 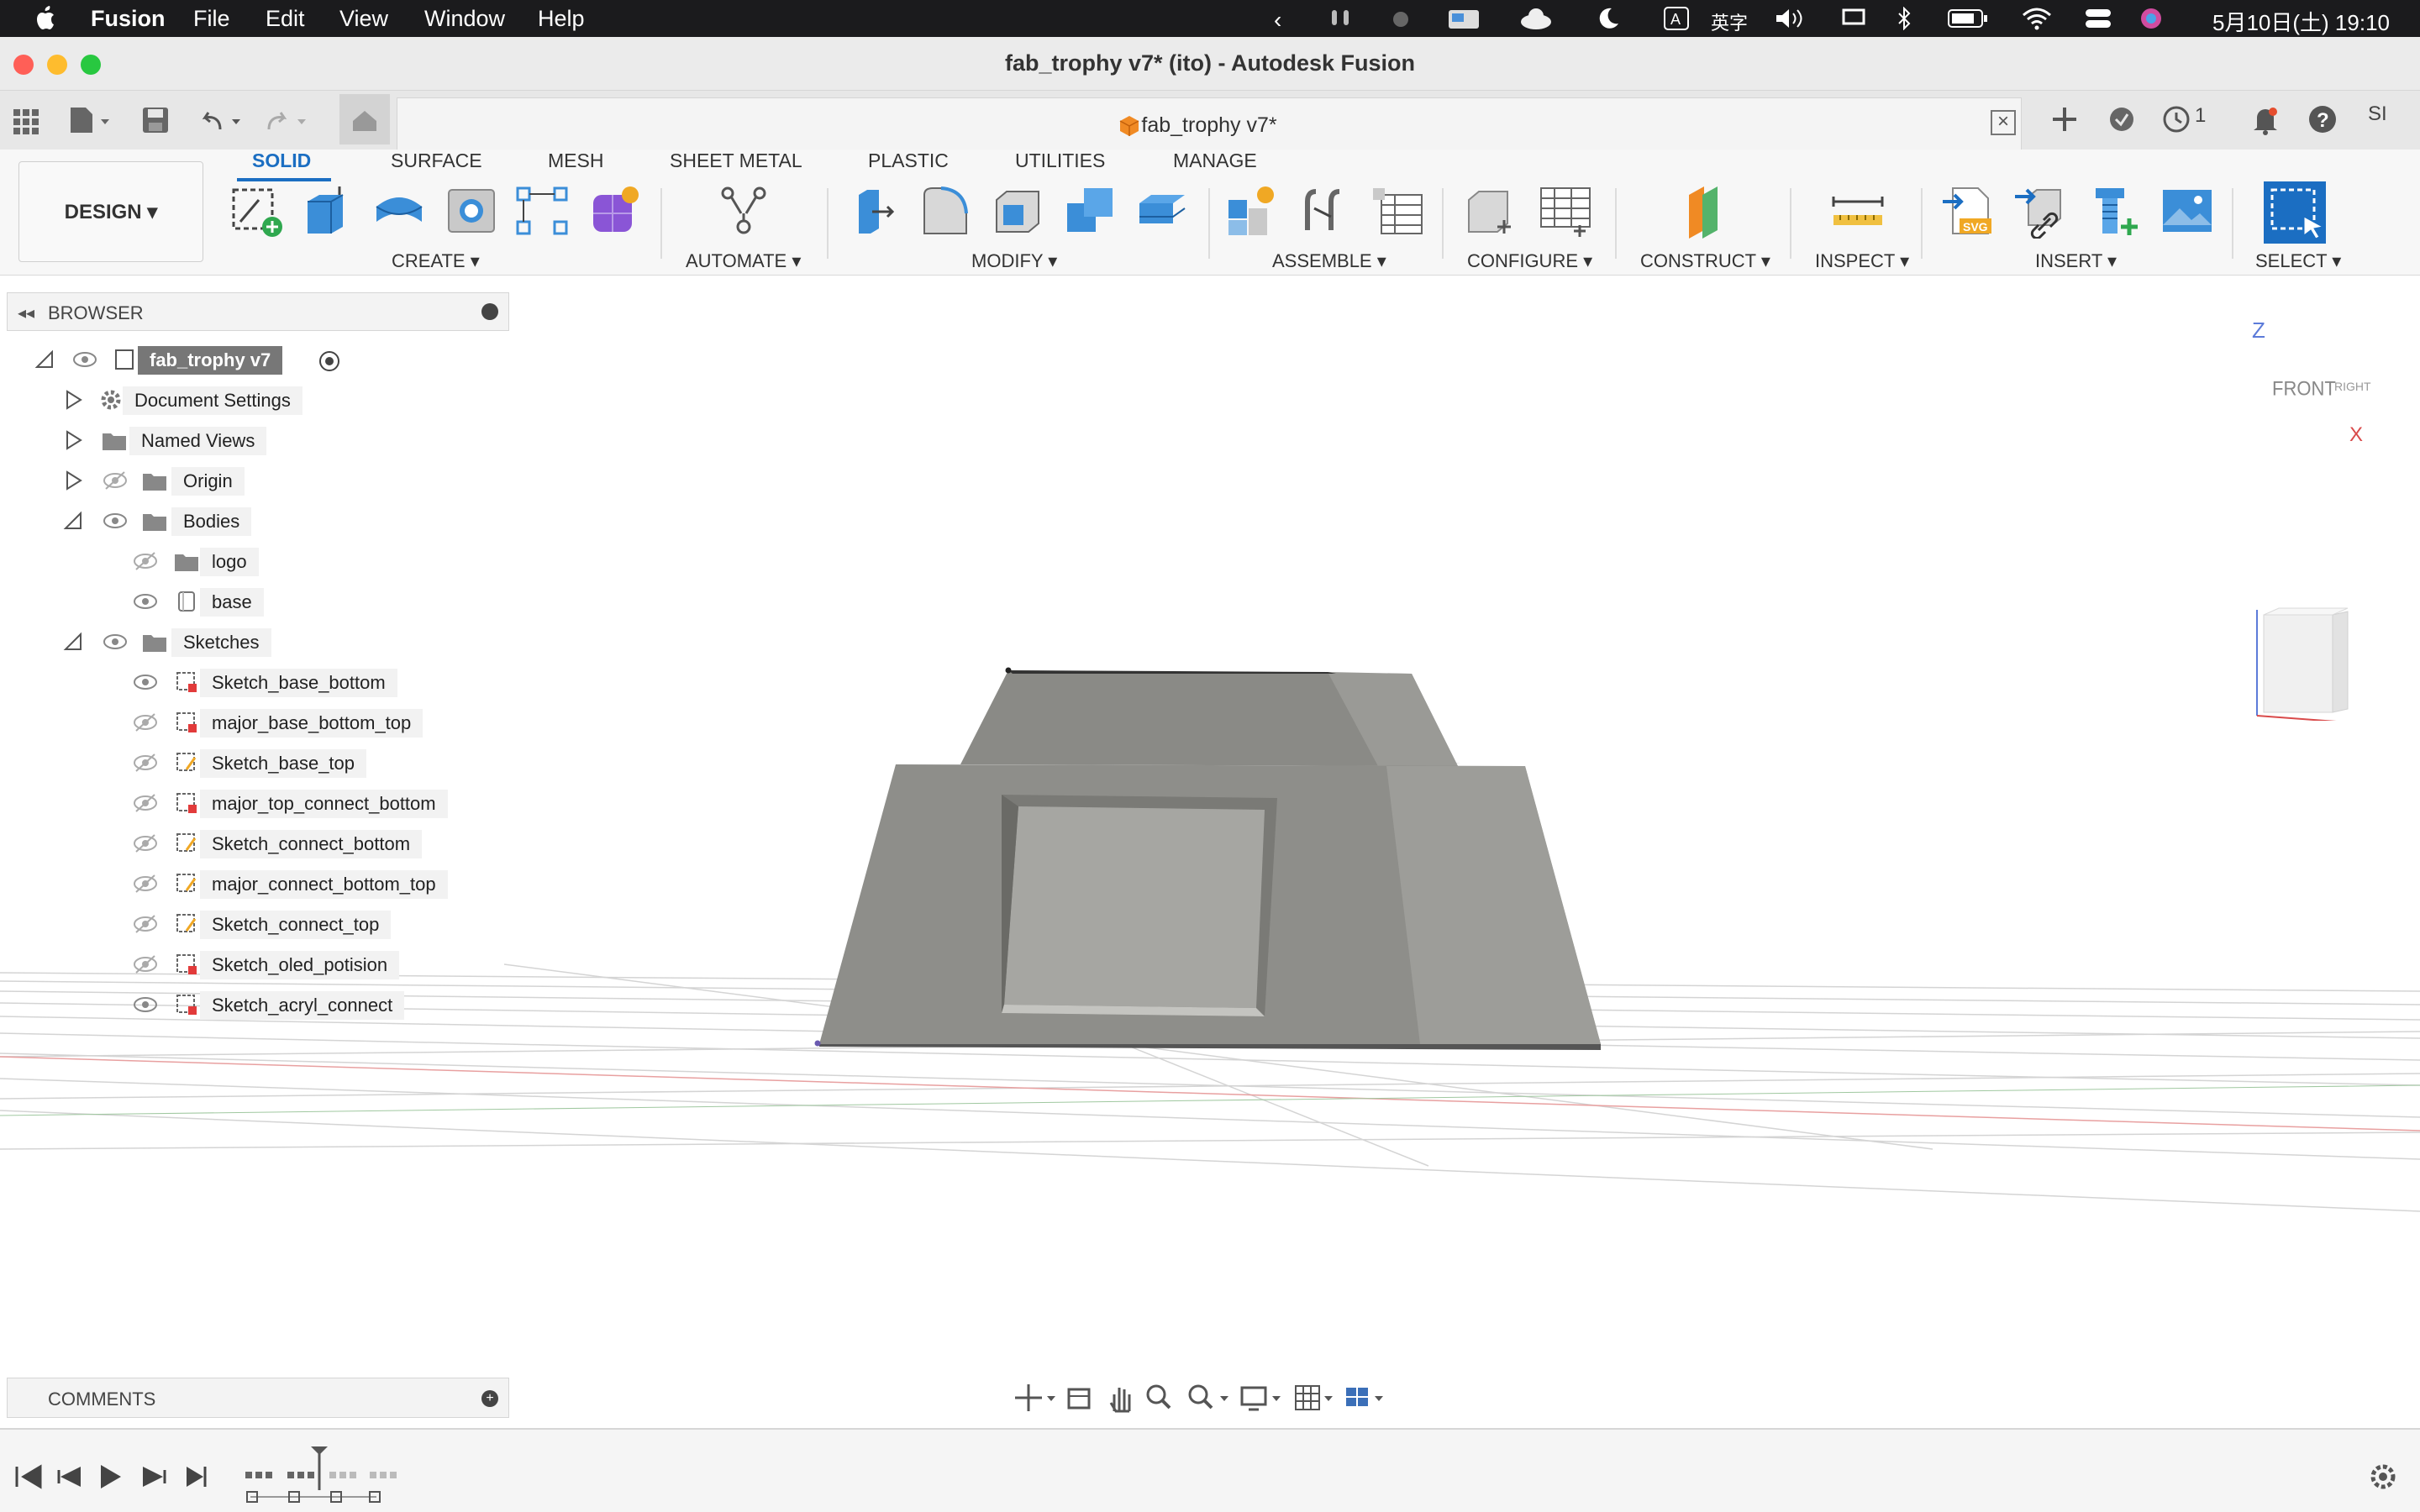 What do you see at coordinates (281, 161) in the screenshot?
I see `tab-solid: SOLID` at bounding box center [281, 161].